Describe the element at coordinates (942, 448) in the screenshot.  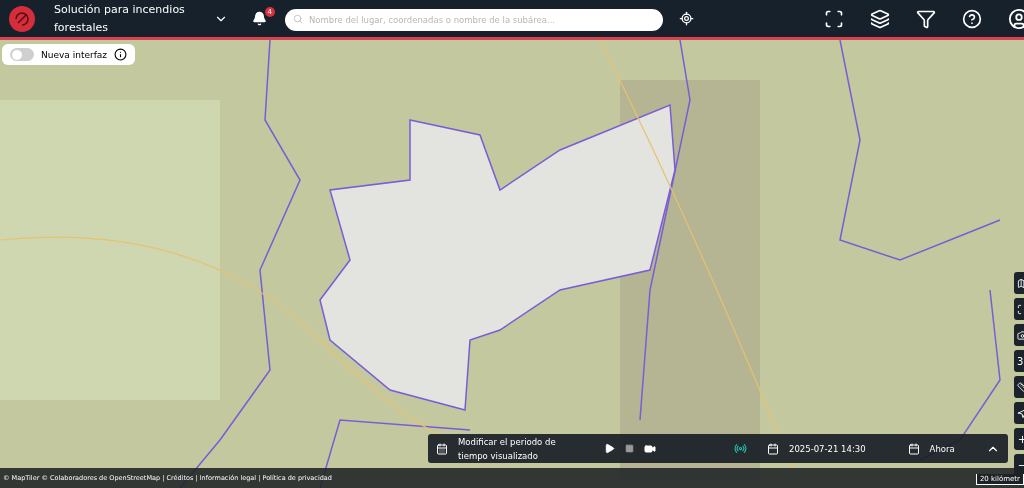
I see `now-label: Ahora` at that location.